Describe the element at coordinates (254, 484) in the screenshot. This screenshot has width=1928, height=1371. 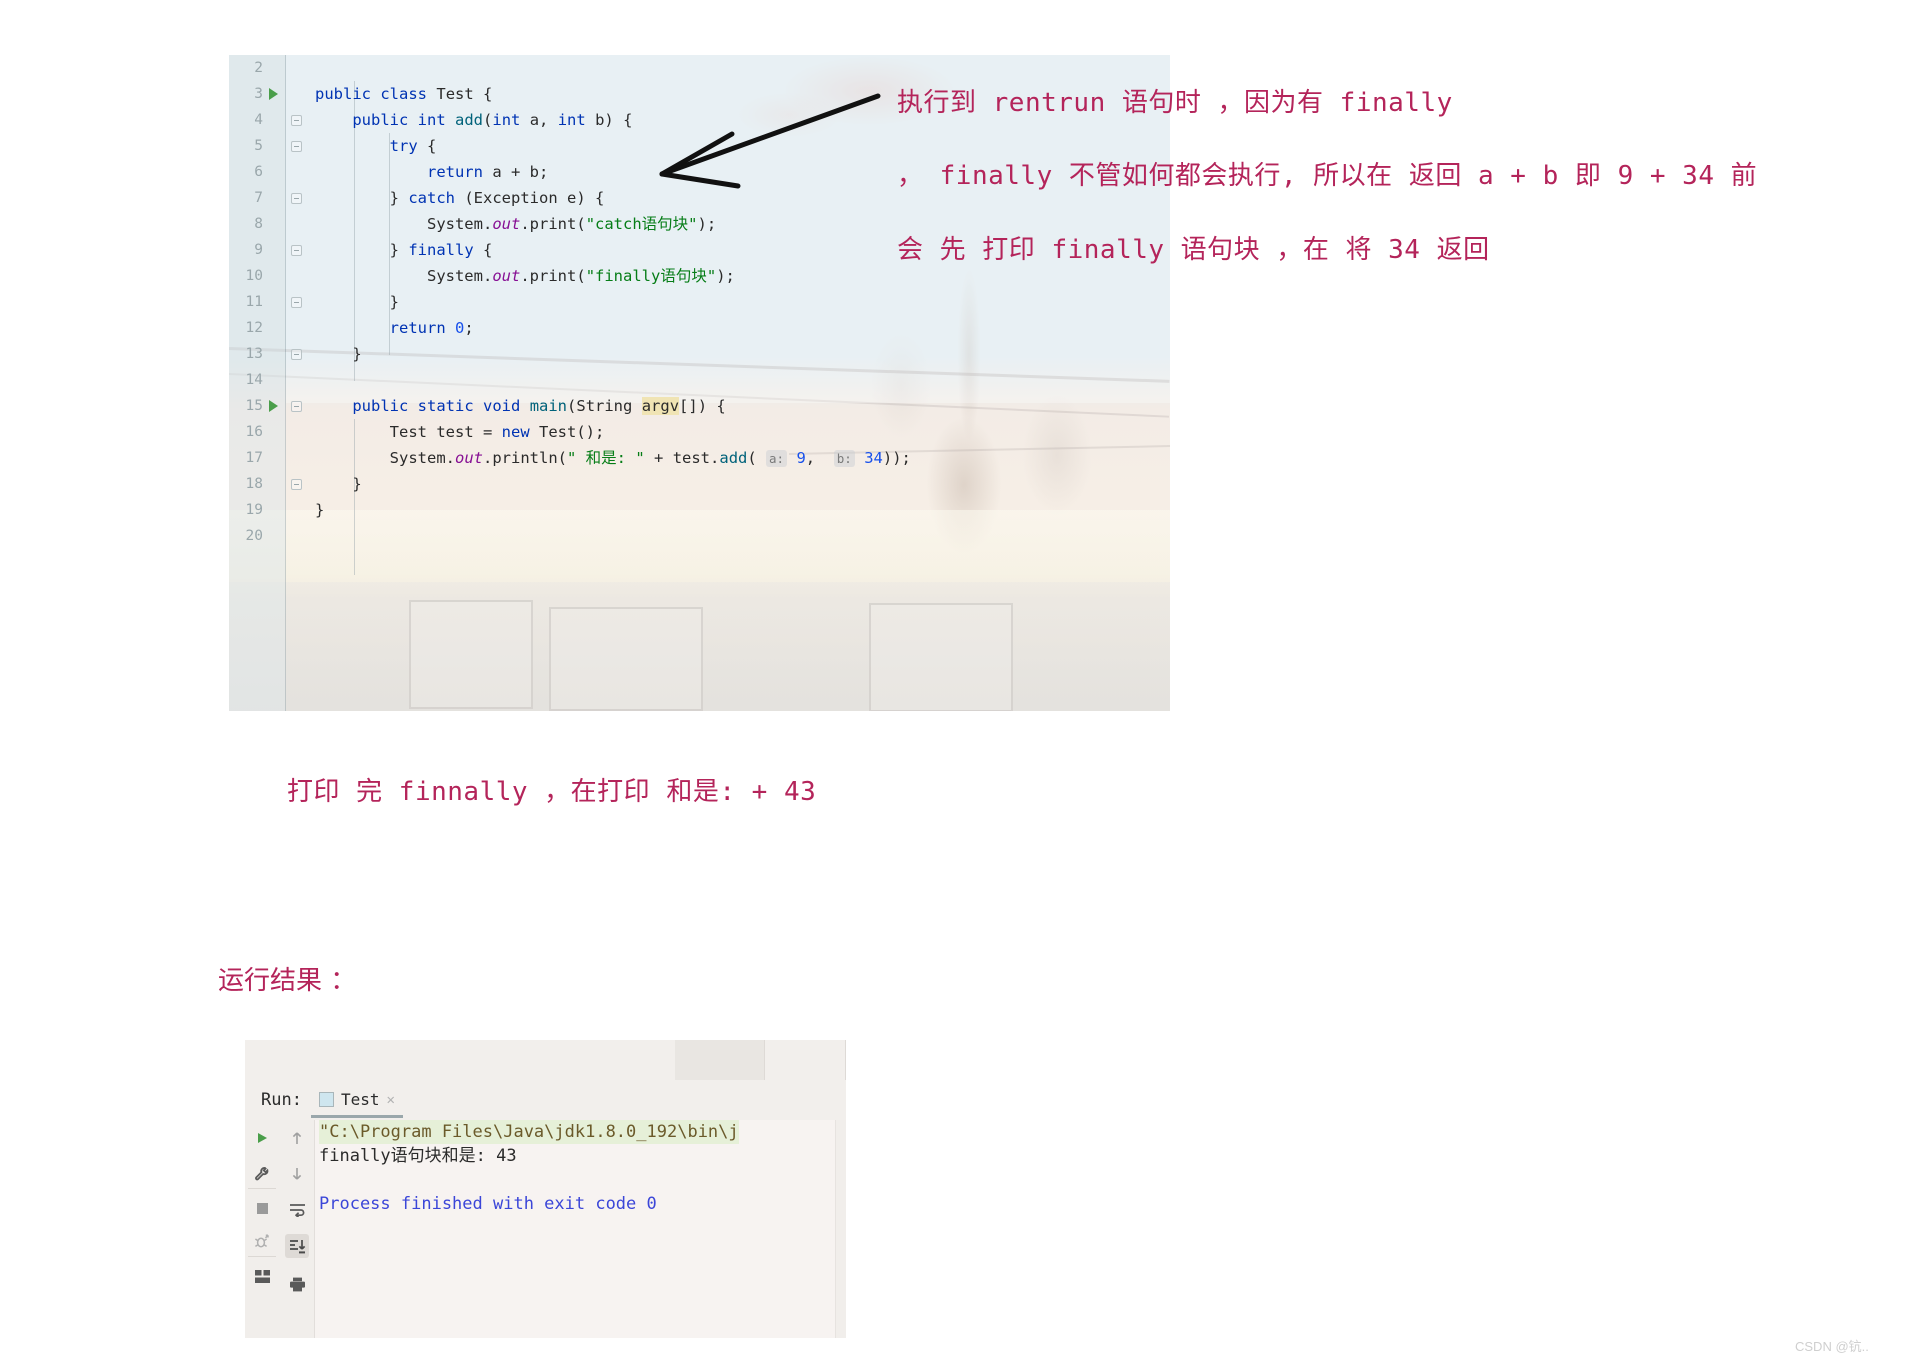
I see `line-number: 18` at that location.